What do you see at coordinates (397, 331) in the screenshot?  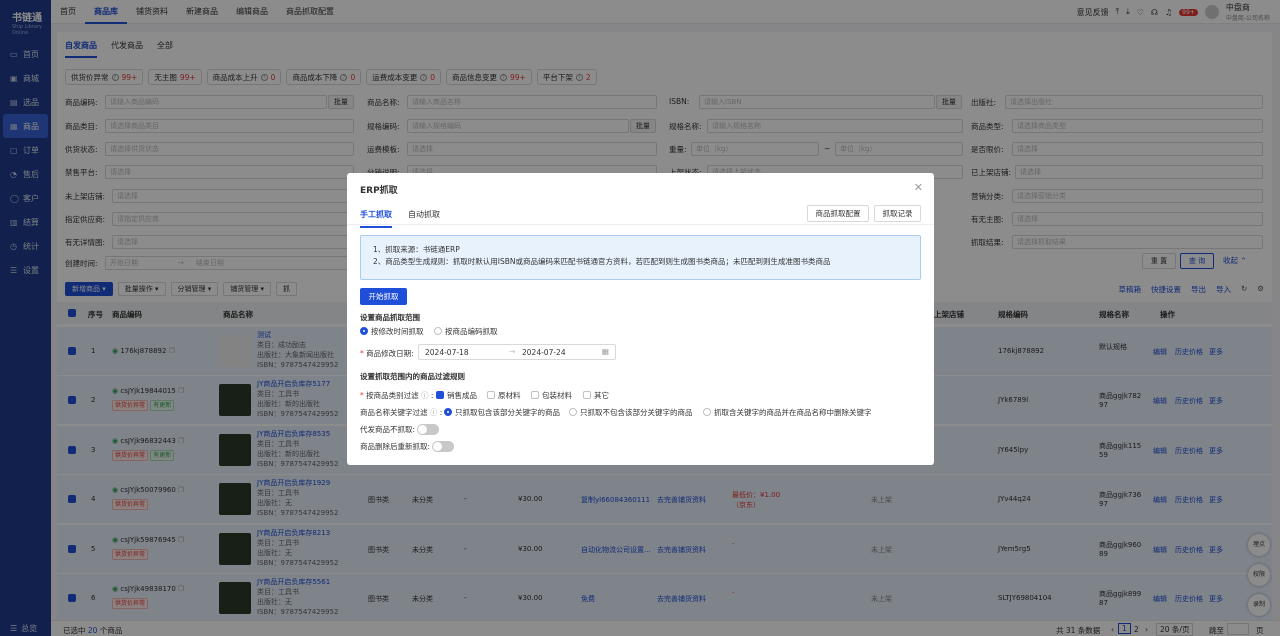 I see `range-by-time-label: 按修改时间抓取` at bounding box center [397, 331].